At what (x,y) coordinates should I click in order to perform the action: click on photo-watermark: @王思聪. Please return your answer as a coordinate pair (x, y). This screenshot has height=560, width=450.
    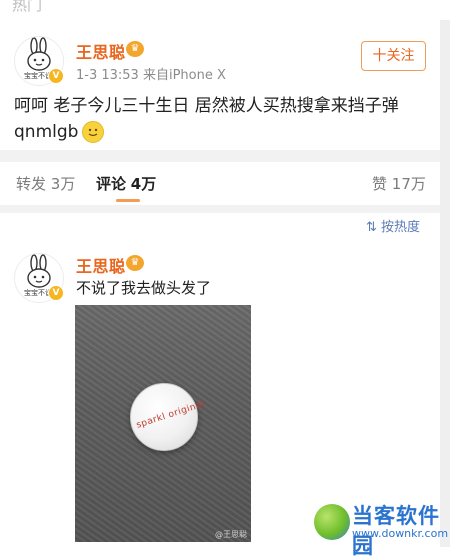
    Looking at the image, I should click on (231, 534).